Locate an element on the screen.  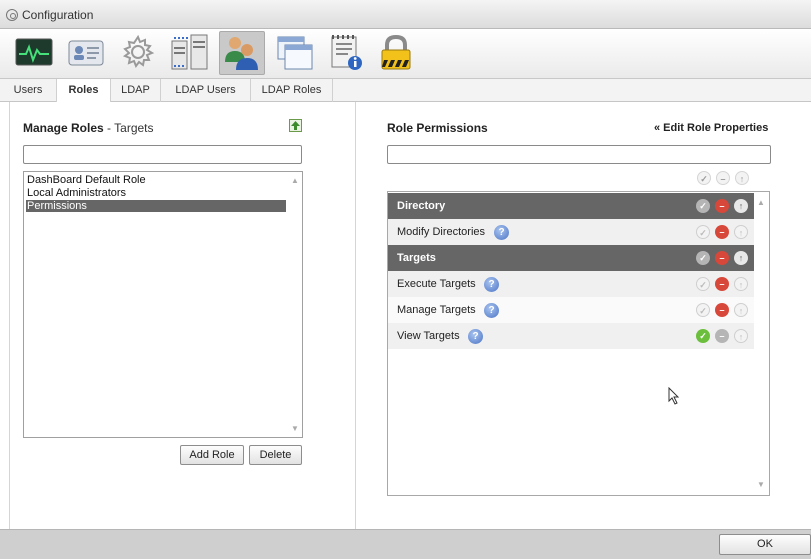
tab-users: Users is located at coordinates (28, 90).